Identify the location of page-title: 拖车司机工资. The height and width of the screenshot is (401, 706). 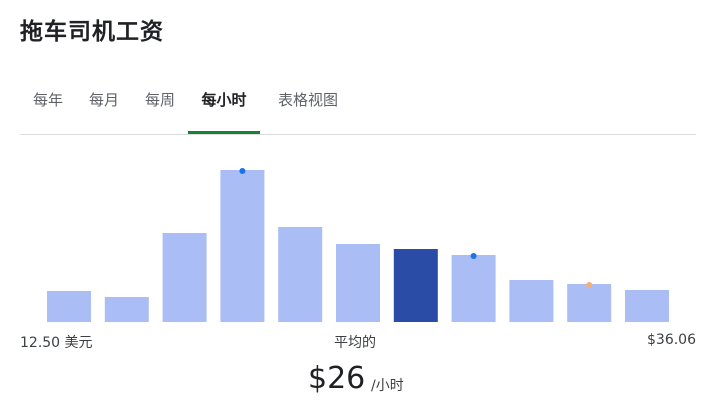
(92, 32).